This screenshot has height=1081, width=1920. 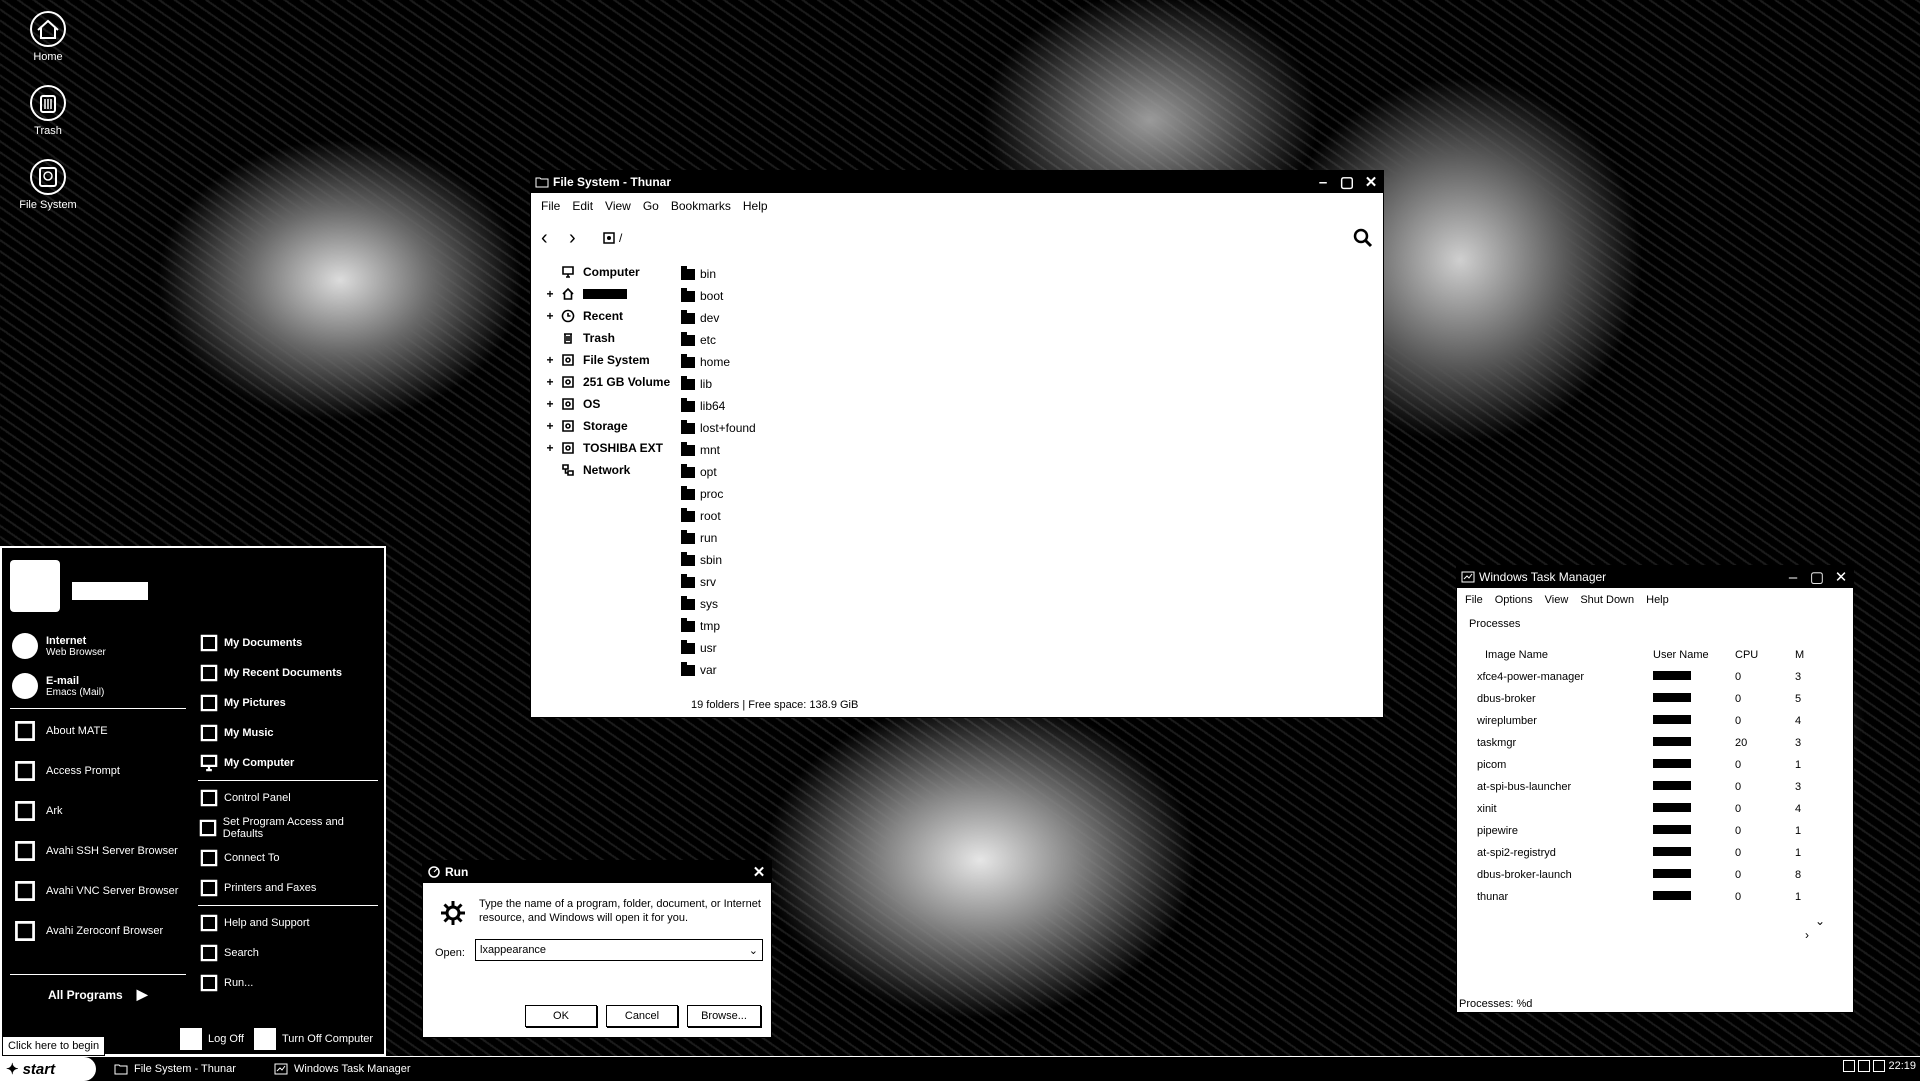 I want to click on forward-icon: ›, so click(x=581, y=238).